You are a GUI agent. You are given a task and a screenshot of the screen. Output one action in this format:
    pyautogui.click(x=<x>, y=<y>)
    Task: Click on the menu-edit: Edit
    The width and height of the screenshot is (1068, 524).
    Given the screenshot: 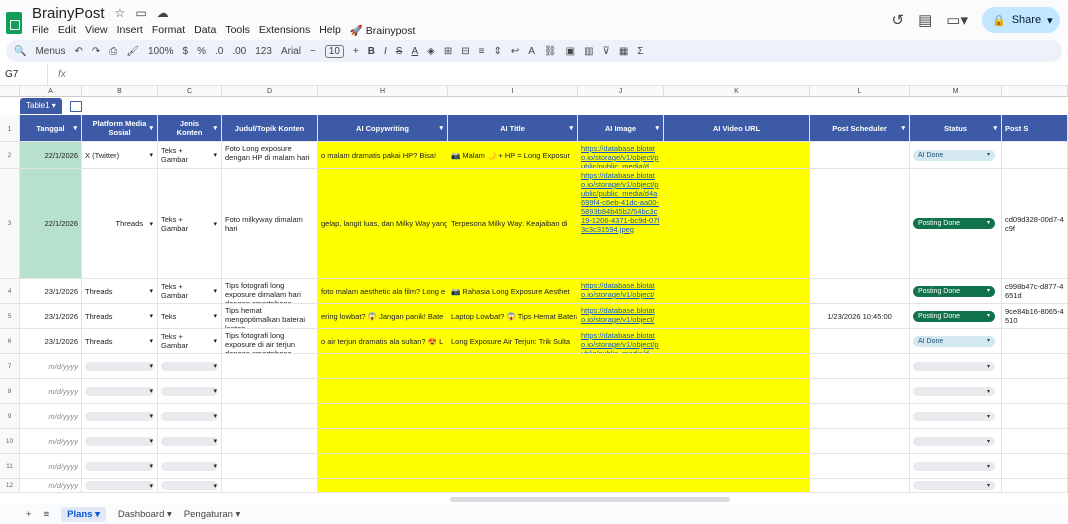 What is the action you would take?
    pyautogui.click(x=67, y=30)
    